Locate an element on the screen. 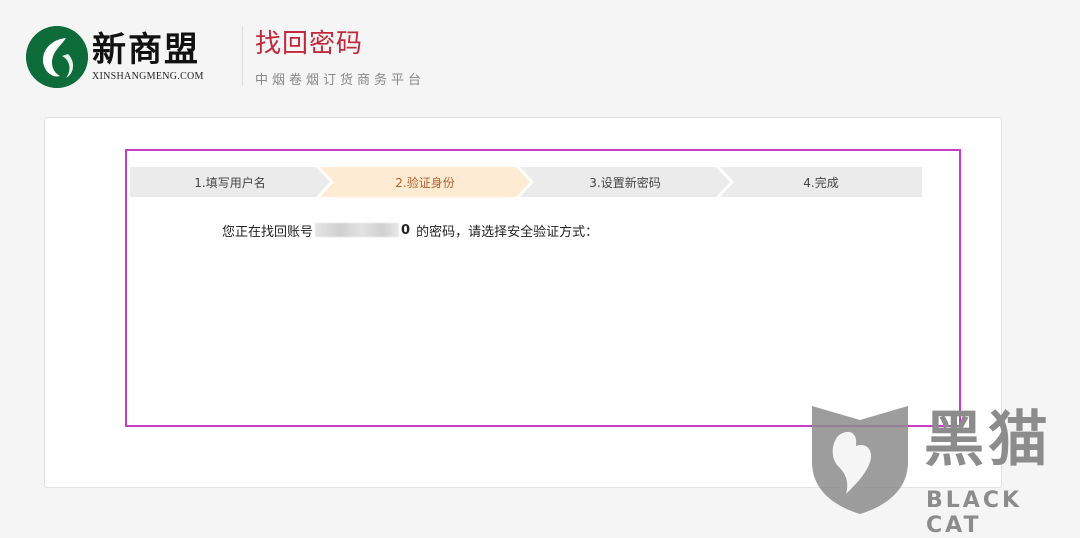 The height and width of the screenshot is (538, 1080). black-cat-watermark: 黑猫 BLACK CAT is located at coordinates (944, 470).